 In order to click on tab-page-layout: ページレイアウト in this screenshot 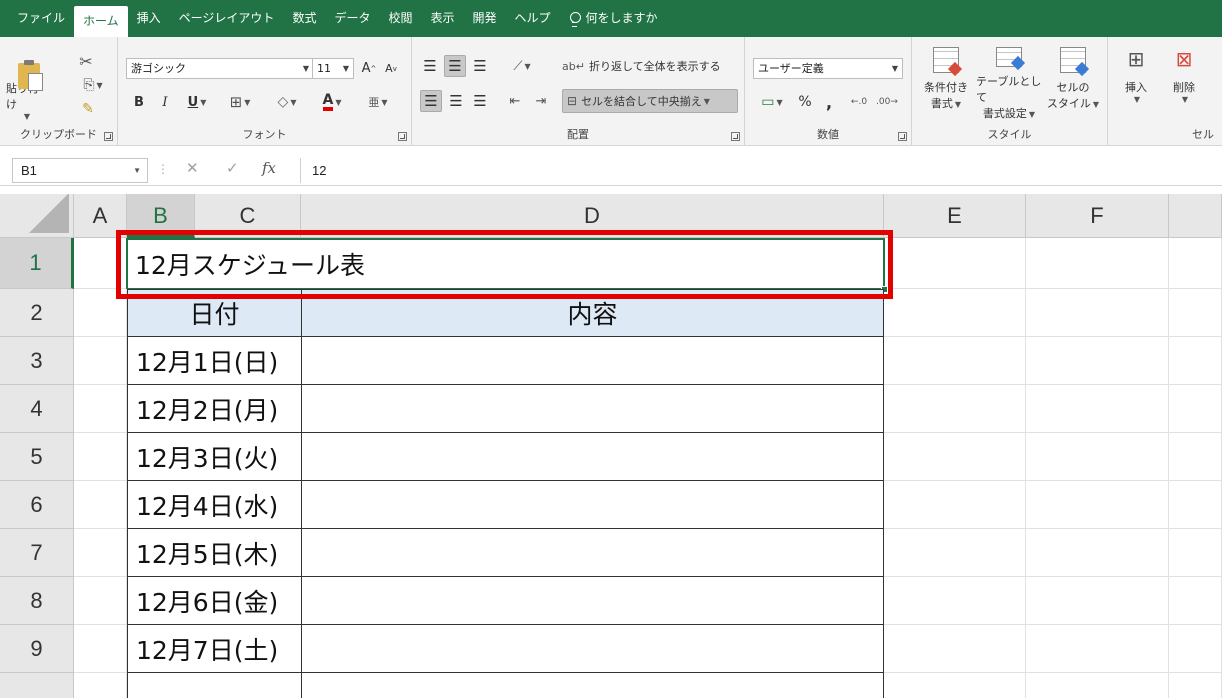, I will do `click(227, 18)`.